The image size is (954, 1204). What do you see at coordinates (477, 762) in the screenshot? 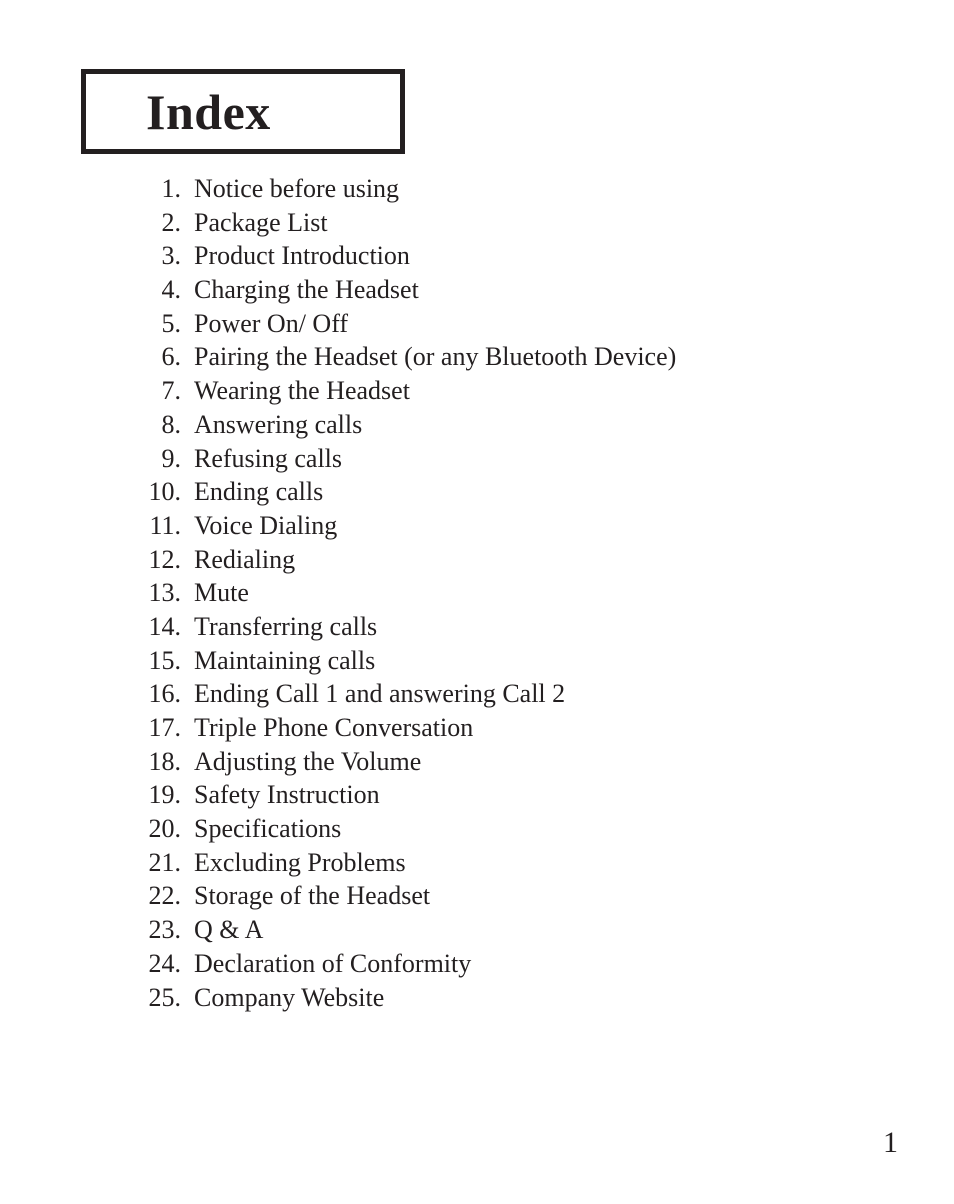
I see `index-item: 18. Adjusting the Volume` at bounding box center [477, 762].